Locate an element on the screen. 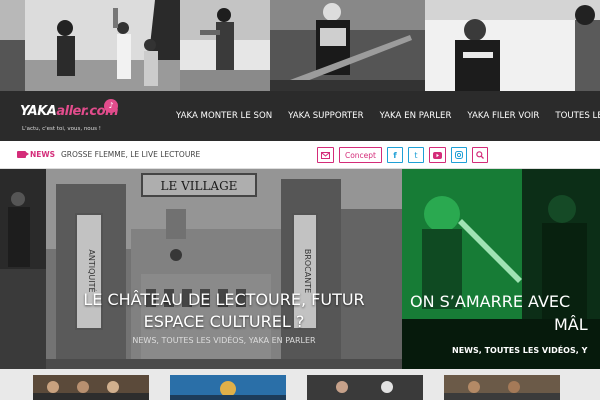 The width and height of the screenshot is (600, 400). slide-right-title-line1: ON S’AMARRE AVEC is located at coordinates (490, 302).